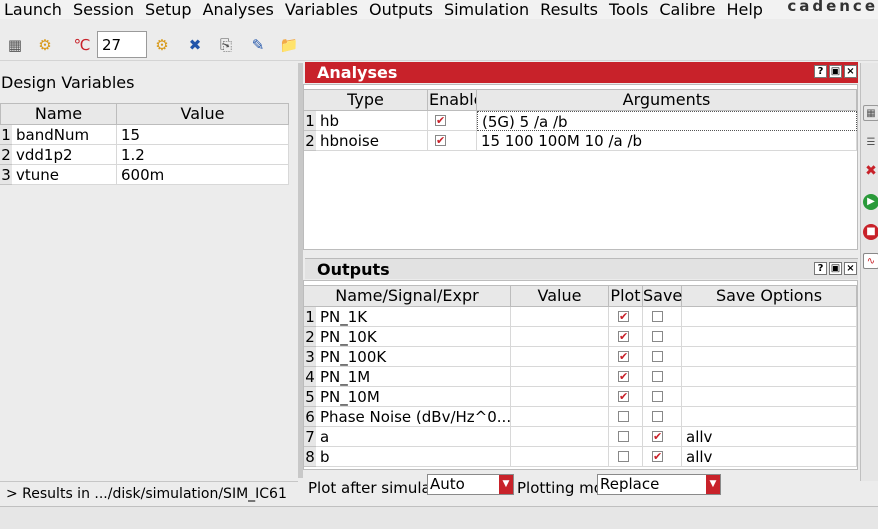 Image resolution: width=878 pixels, height=529 pixels. I want to click on menu-tools: Tools, so click(628, 9).